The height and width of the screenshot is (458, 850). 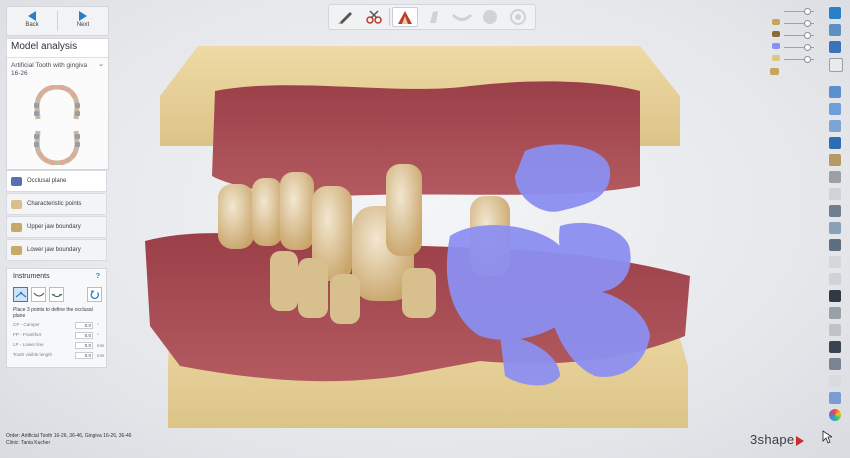 What do you see at coordinates (793, 59) in the screenshot?
I see `lower-model-opacity-slider` at bounding box center [793, 59].